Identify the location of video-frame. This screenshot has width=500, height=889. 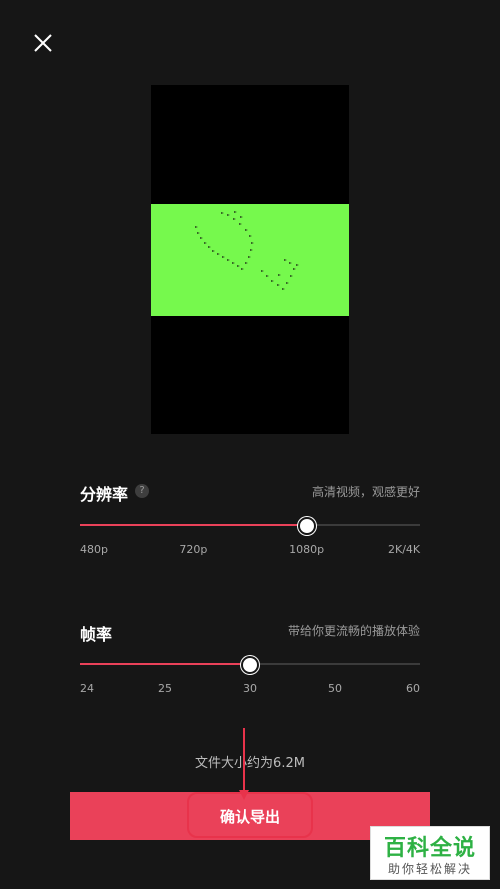
(250, 260).